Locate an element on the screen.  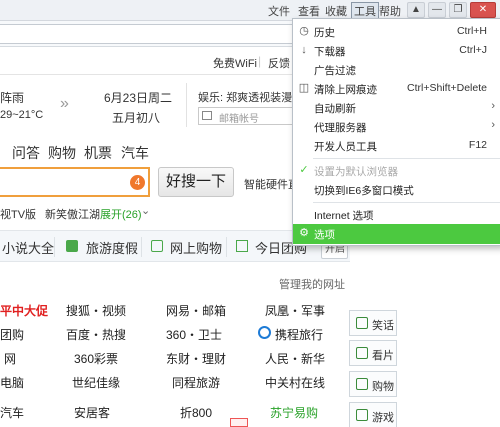
search-hint: 智能硬件直 is located at coordinates (271, 184).